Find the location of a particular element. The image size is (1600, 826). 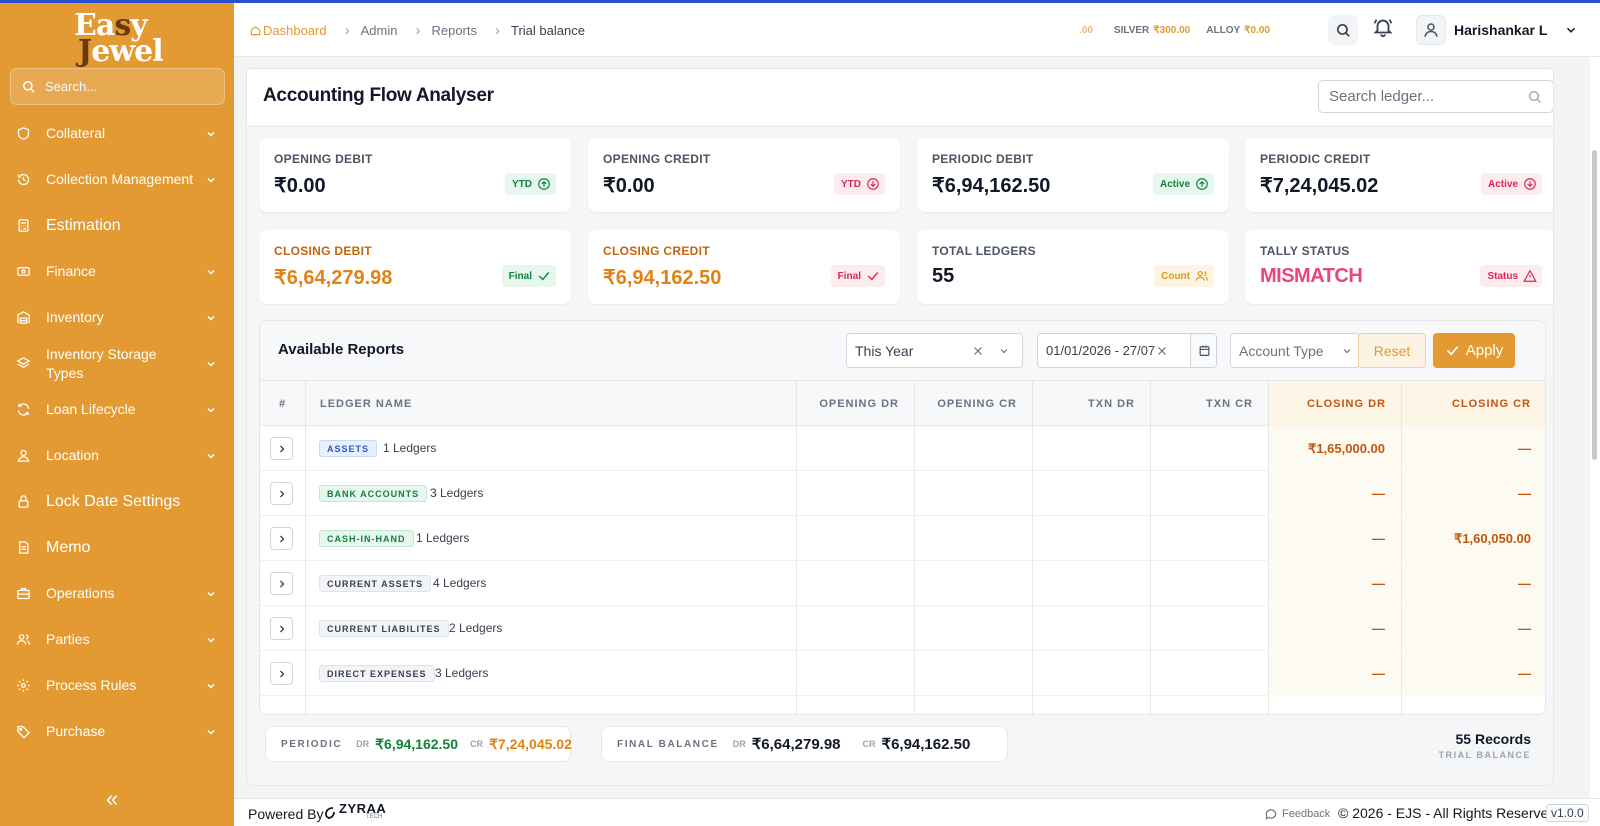

breadcrumb-admin: Admin is located at coordinates (379, 30).